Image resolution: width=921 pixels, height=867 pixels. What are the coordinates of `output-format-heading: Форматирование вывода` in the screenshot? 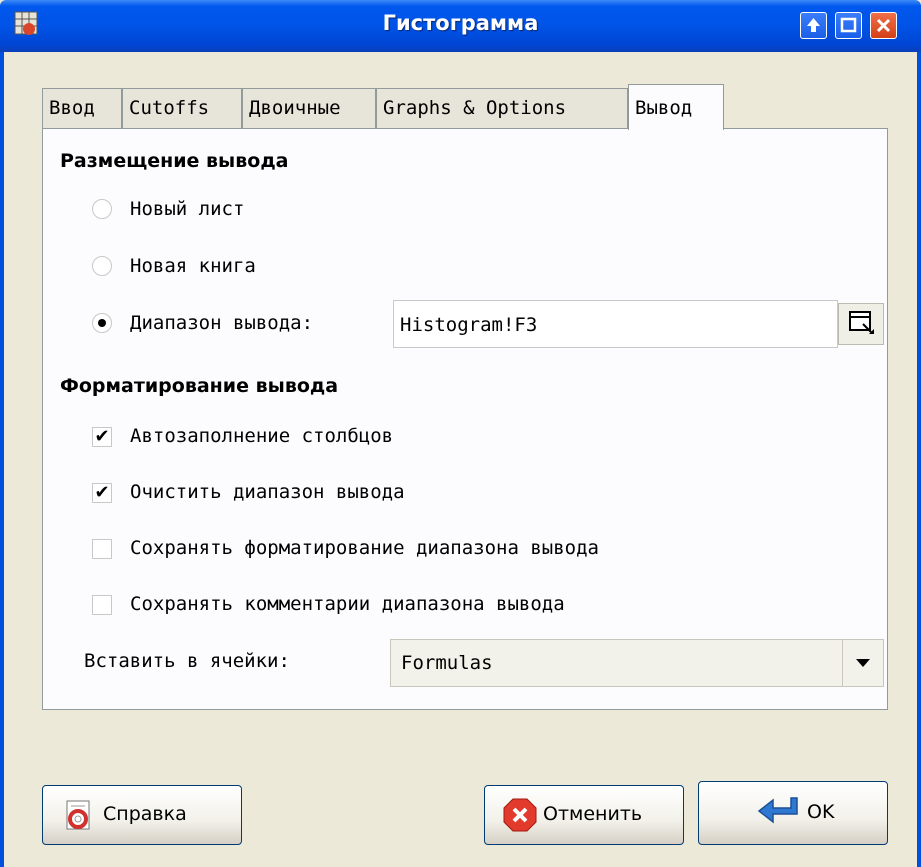 It's located at (199, 386).